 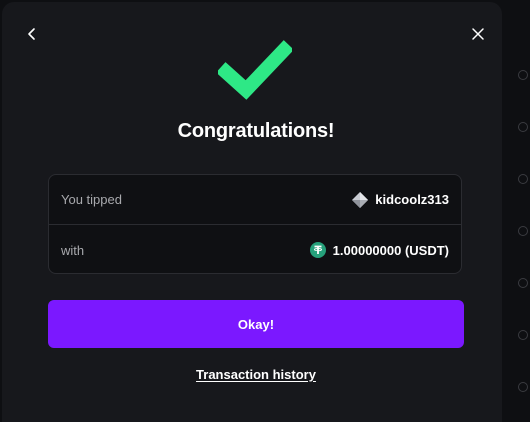 What do you see at coordinates (255, 200) in the screenshot?
I see `tipped-row: You tipped kidcoolz313` at bounding box center [255, 200].